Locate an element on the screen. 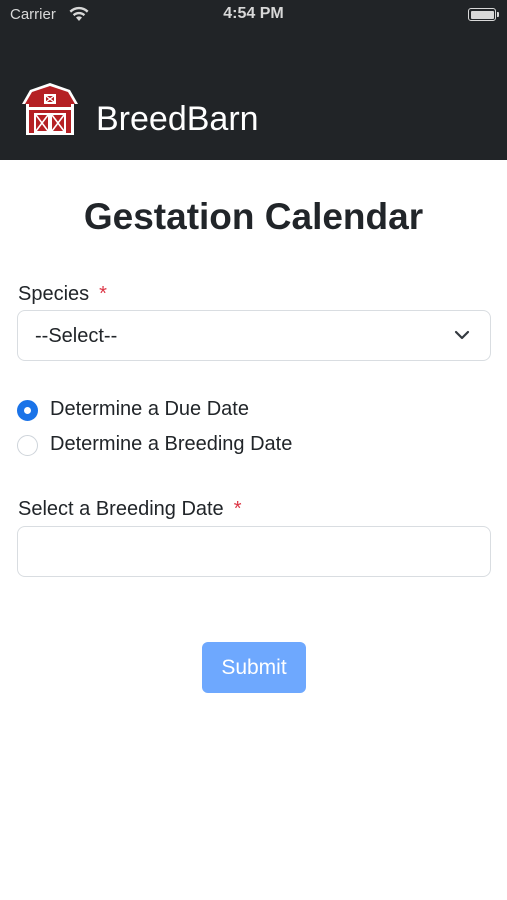 The width and height of the screenshot is (507, 900). barn-icon is located at coordinates (50, 109).